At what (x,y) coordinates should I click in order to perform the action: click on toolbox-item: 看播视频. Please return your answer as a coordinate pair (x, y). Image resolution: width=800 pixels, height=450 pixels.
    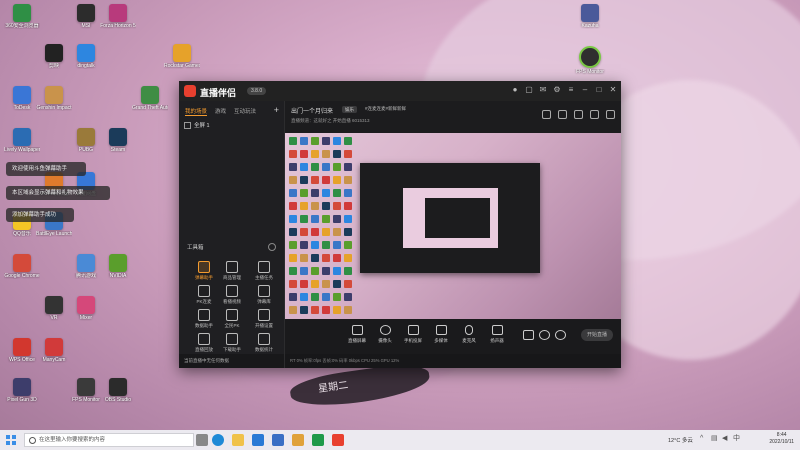
    Looking at the image, I should click on (232, 295).